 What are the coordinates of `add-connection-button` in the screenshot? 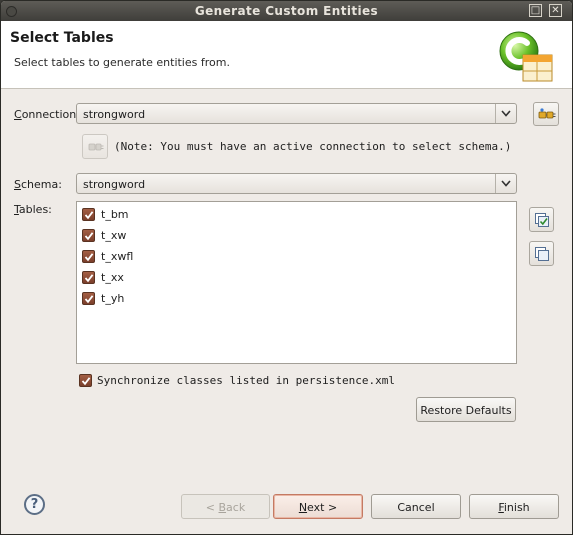 It's located at (546, 114).